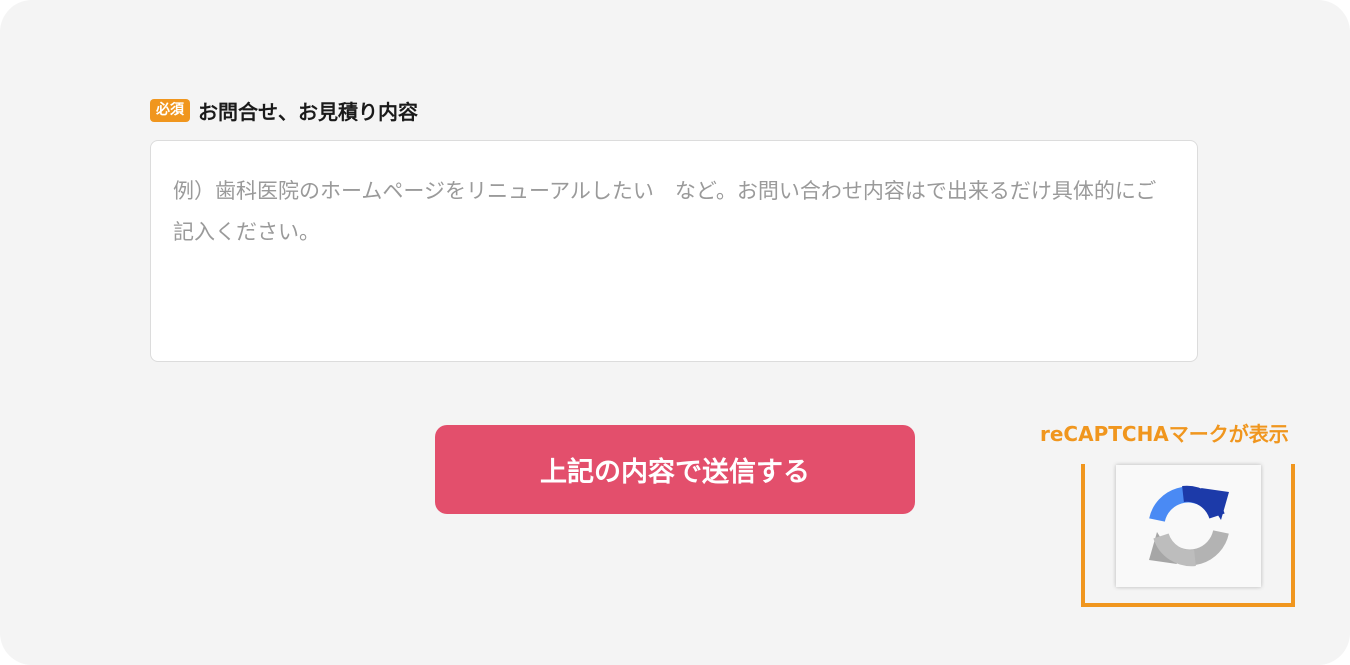 The height and width of the screenshot is (665, 1350). What do you see at coordinates (1164, 434) in the screenshot?
I see `recaptcha-note: reCAPTCHAマークが表示` at bounding box center [1164, 434].